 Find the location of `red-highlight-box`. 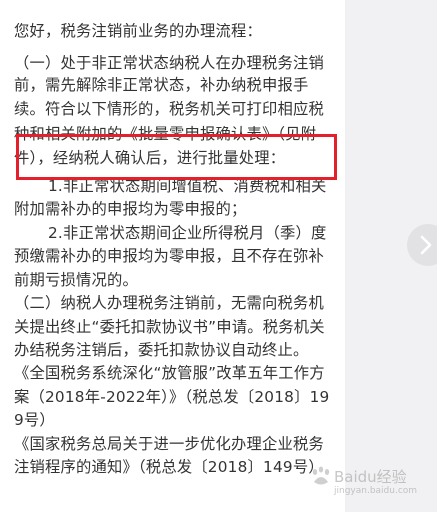

red-highlight-box is located at coordinates (176, 157).